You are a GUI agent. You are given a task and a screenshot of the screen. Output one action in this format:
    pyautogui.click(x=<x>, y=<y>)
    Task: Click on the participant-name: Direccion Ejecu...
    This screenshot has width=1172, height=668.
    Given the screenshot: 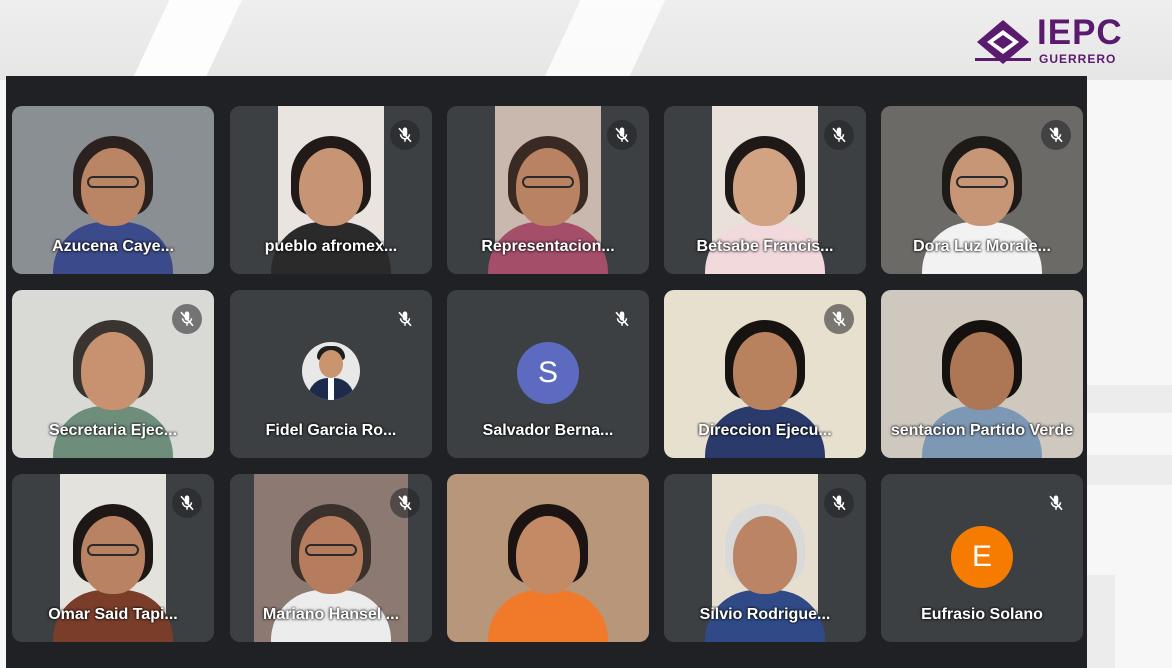 What is the action you would take?
    pyautogui.click(x=765, y=430)
    